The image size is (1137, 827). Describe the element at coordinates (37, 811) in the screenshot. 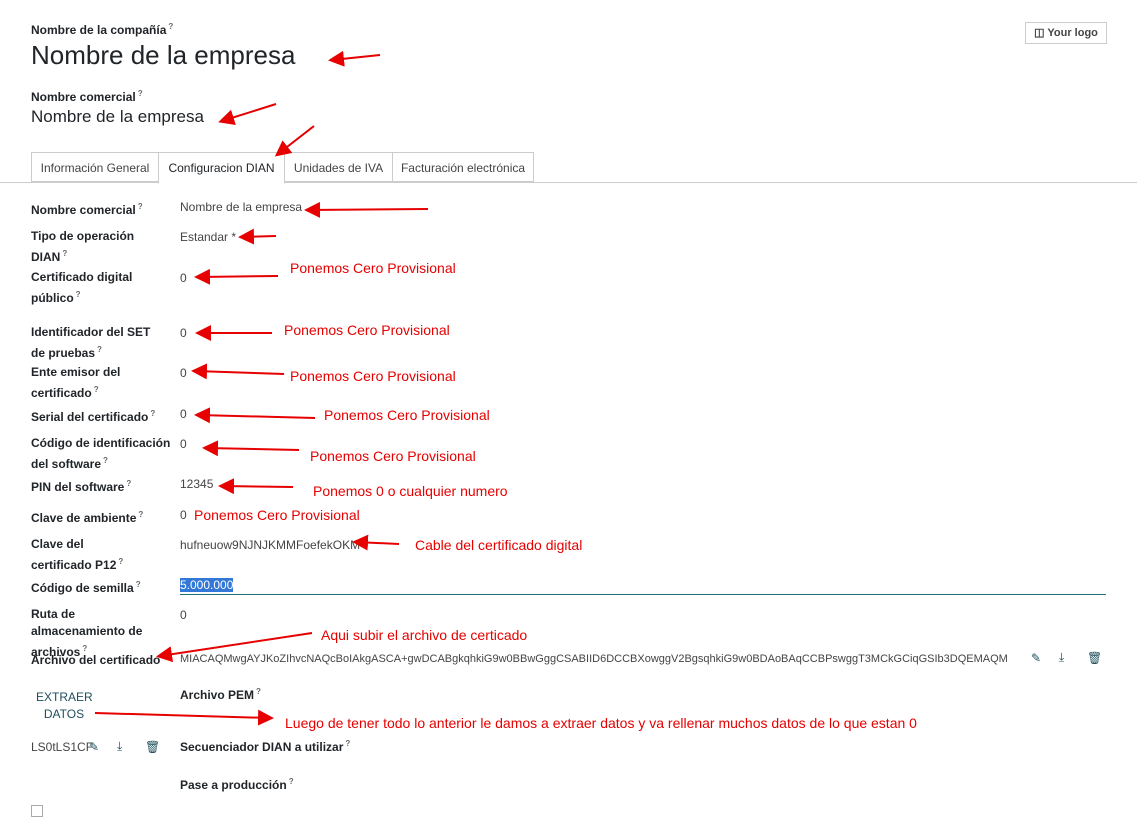

I see `production-checkbox` at that location.